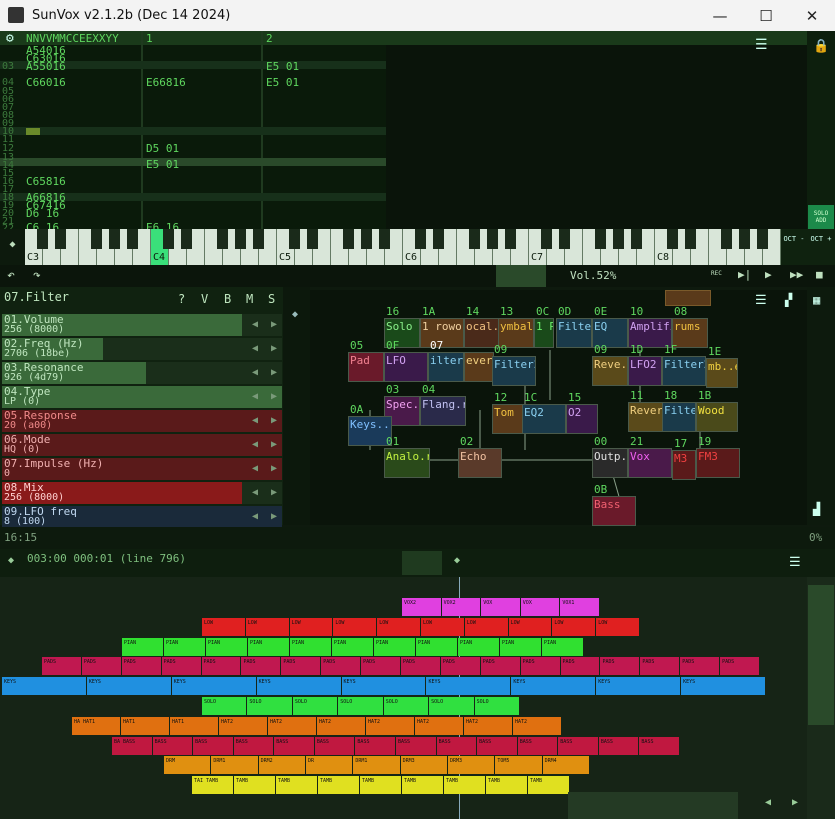 This screenshot has width=835, height=819. I want to click on visualizer-button: V, so click(204, 299).